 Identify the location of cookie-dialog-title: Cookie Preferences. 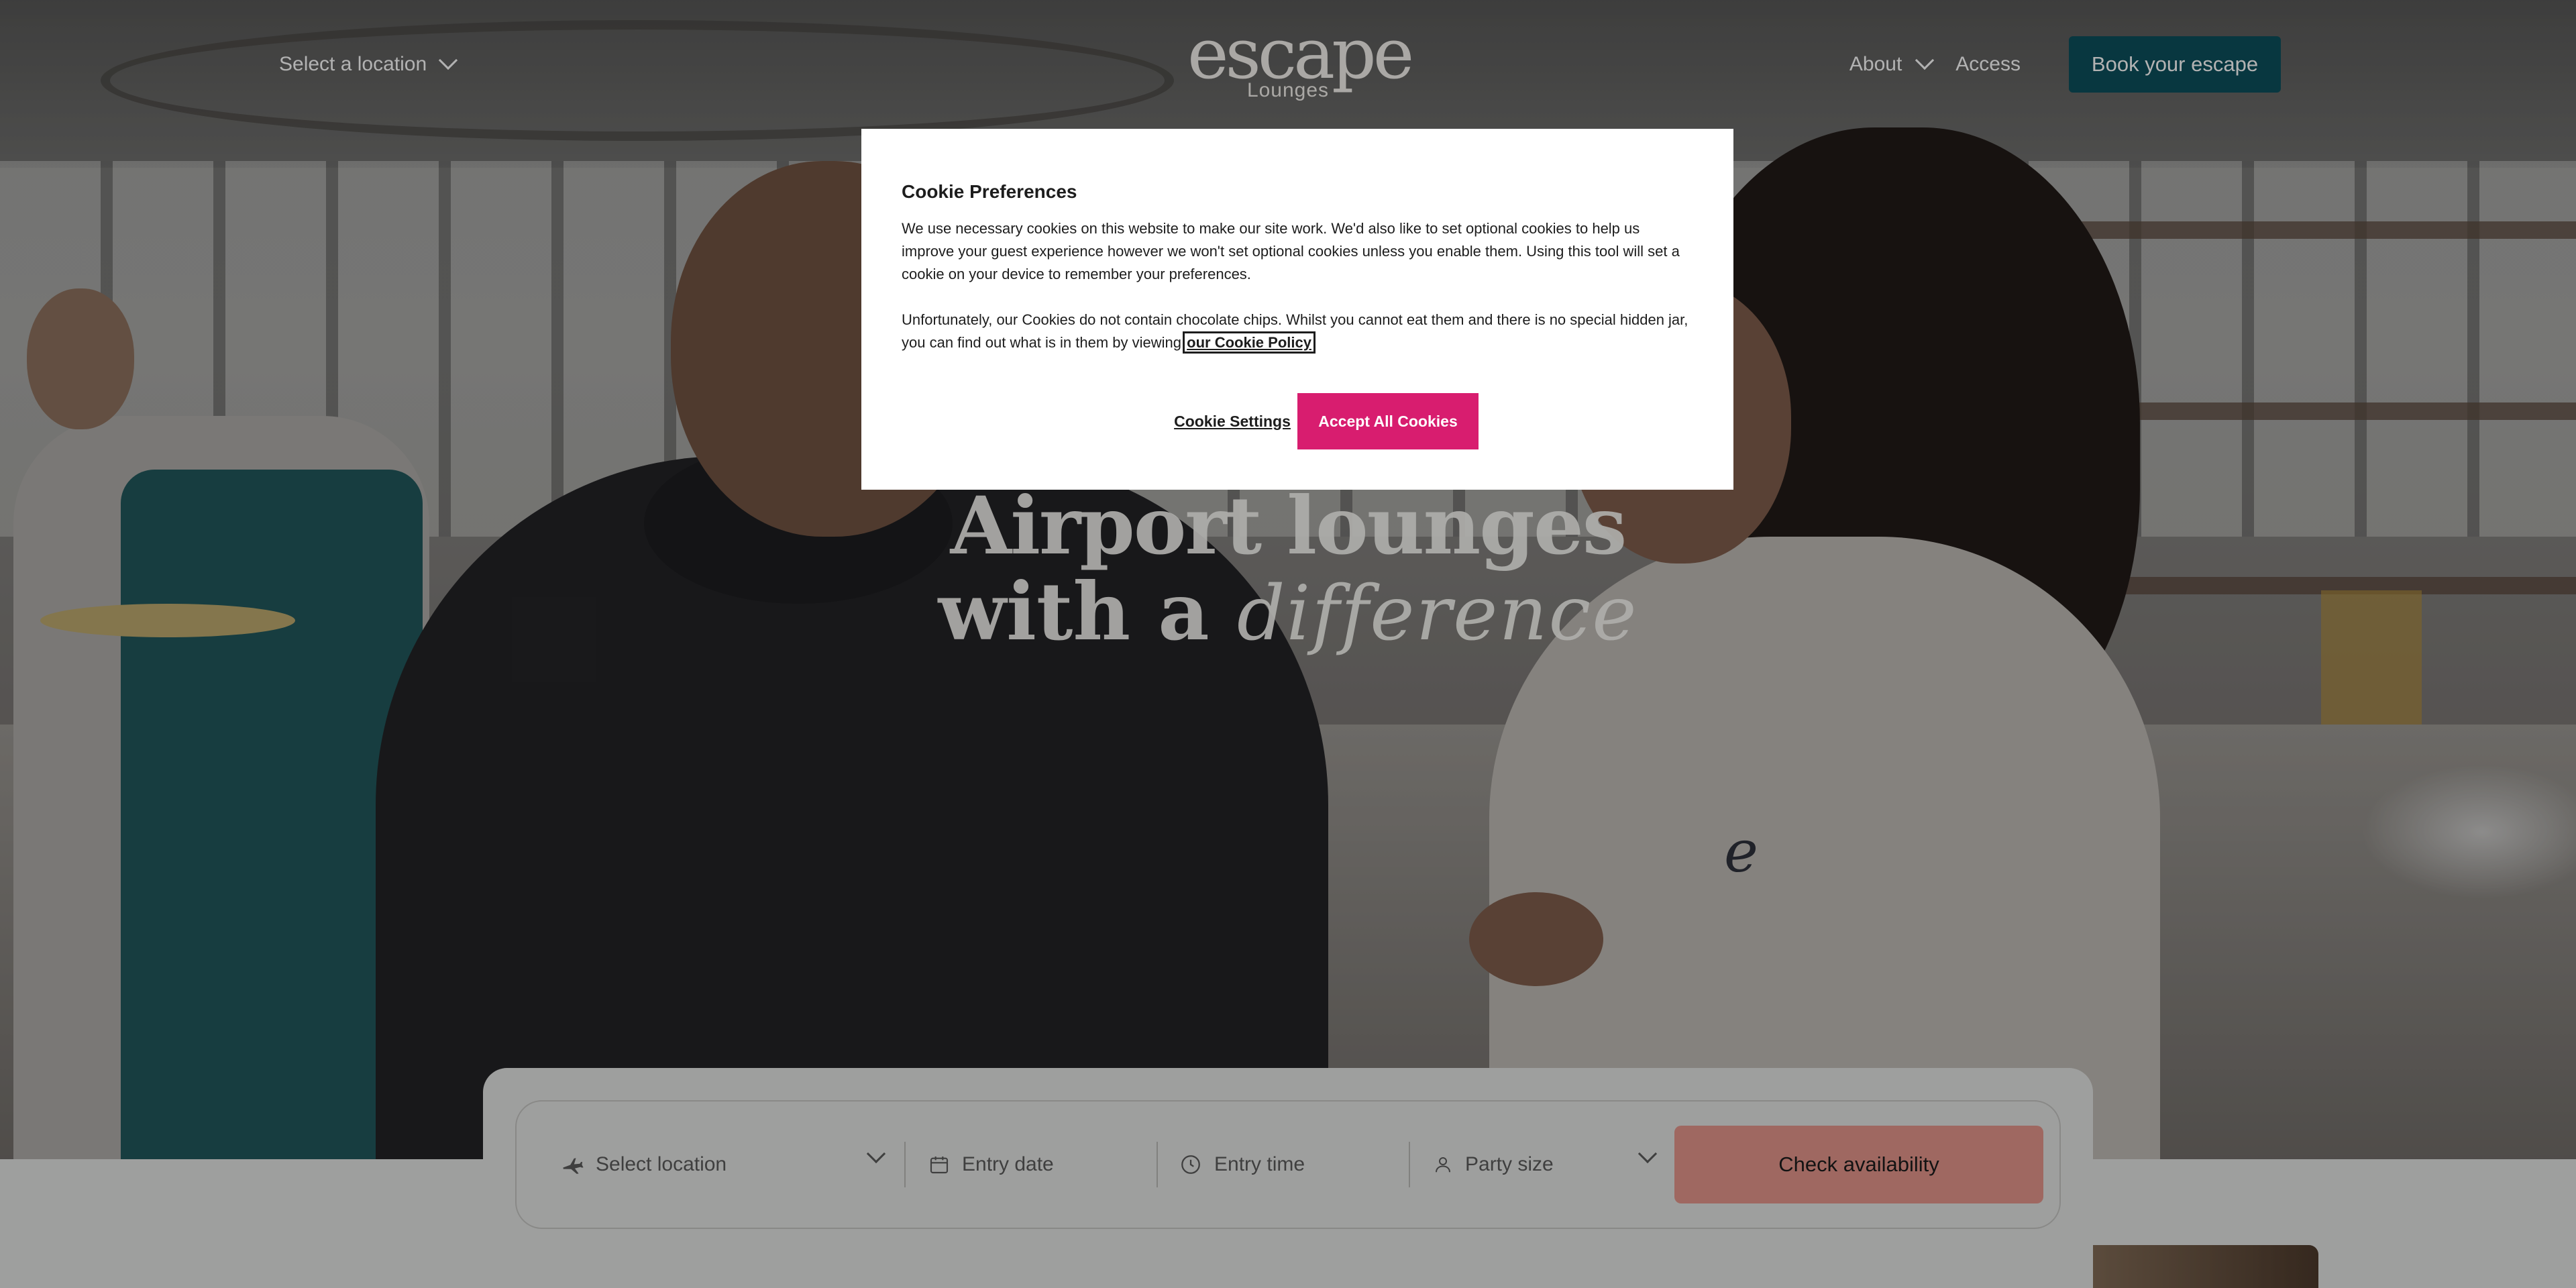
(989, 191).